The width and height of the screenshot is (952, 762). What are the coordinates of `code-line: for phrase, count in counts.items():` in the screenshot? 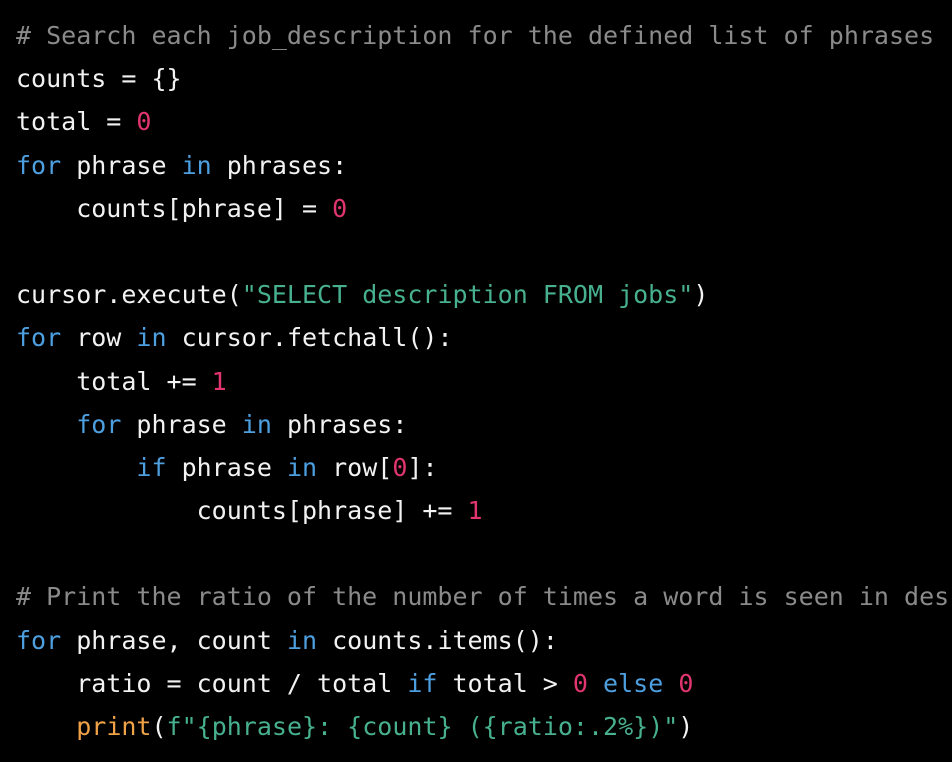 It's located at (482, 640).